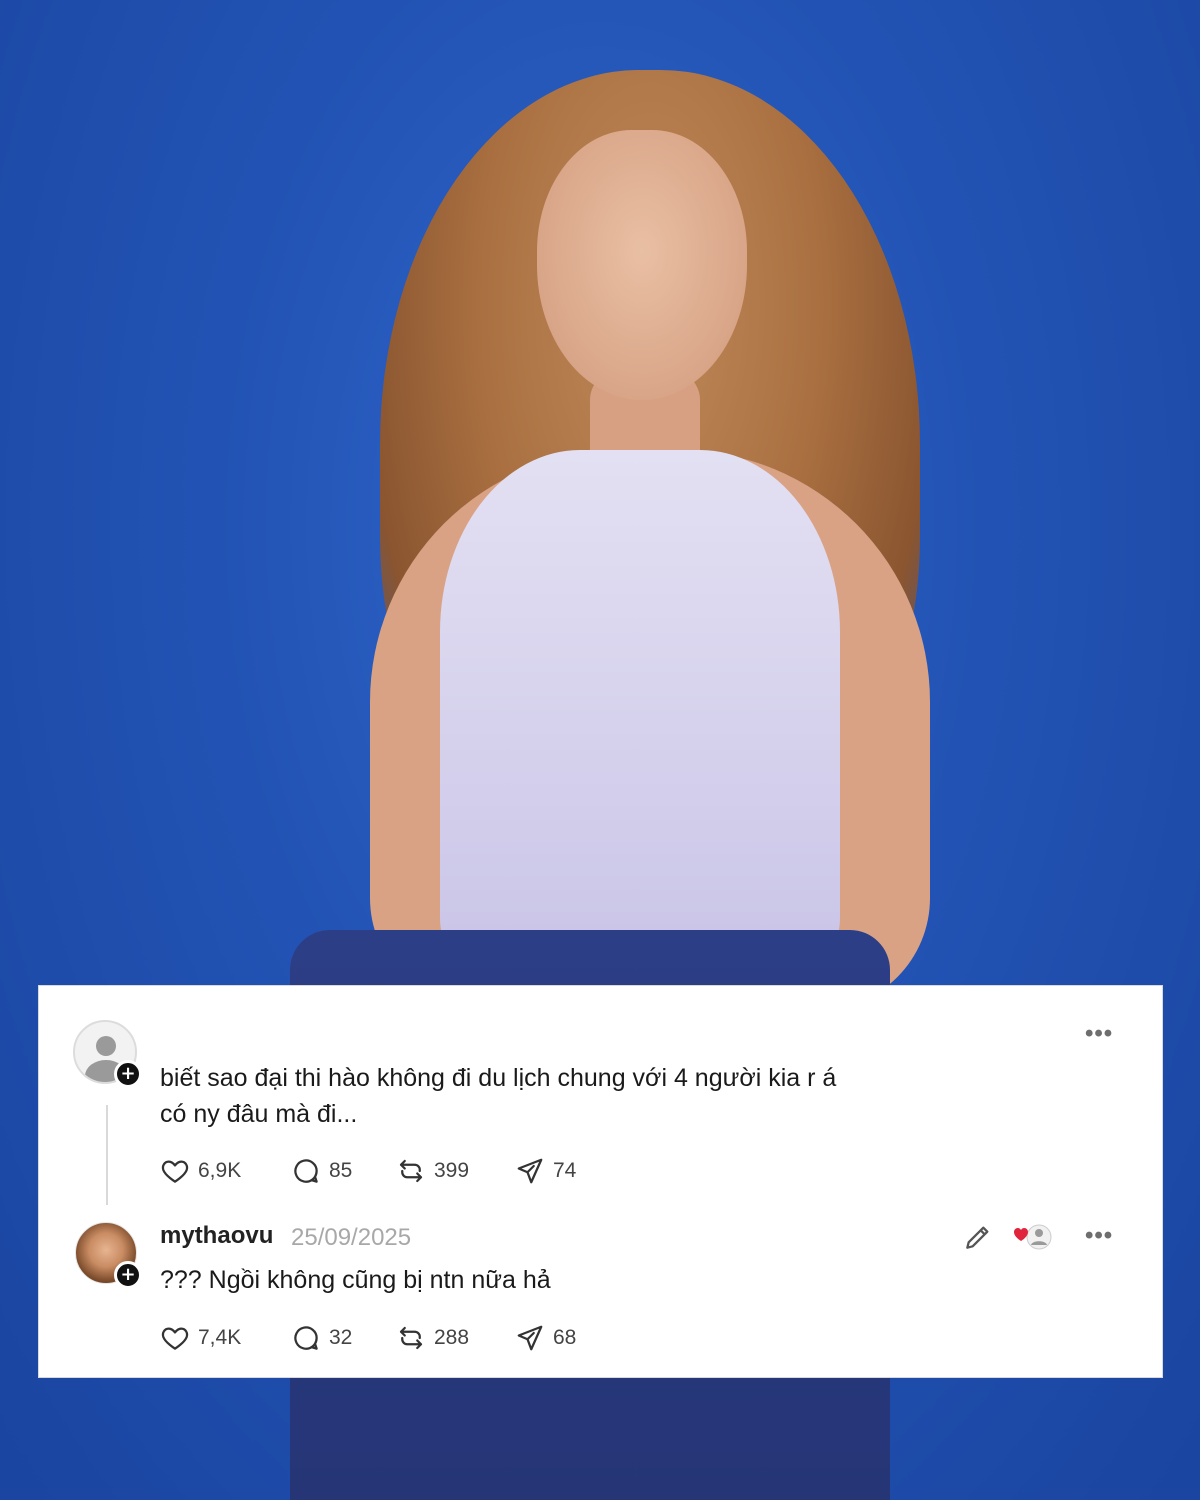  What do you see at coordinates (341, 1337) in the screenshot?
I see `reply-count: 32` at bounding box center [341, 1337].